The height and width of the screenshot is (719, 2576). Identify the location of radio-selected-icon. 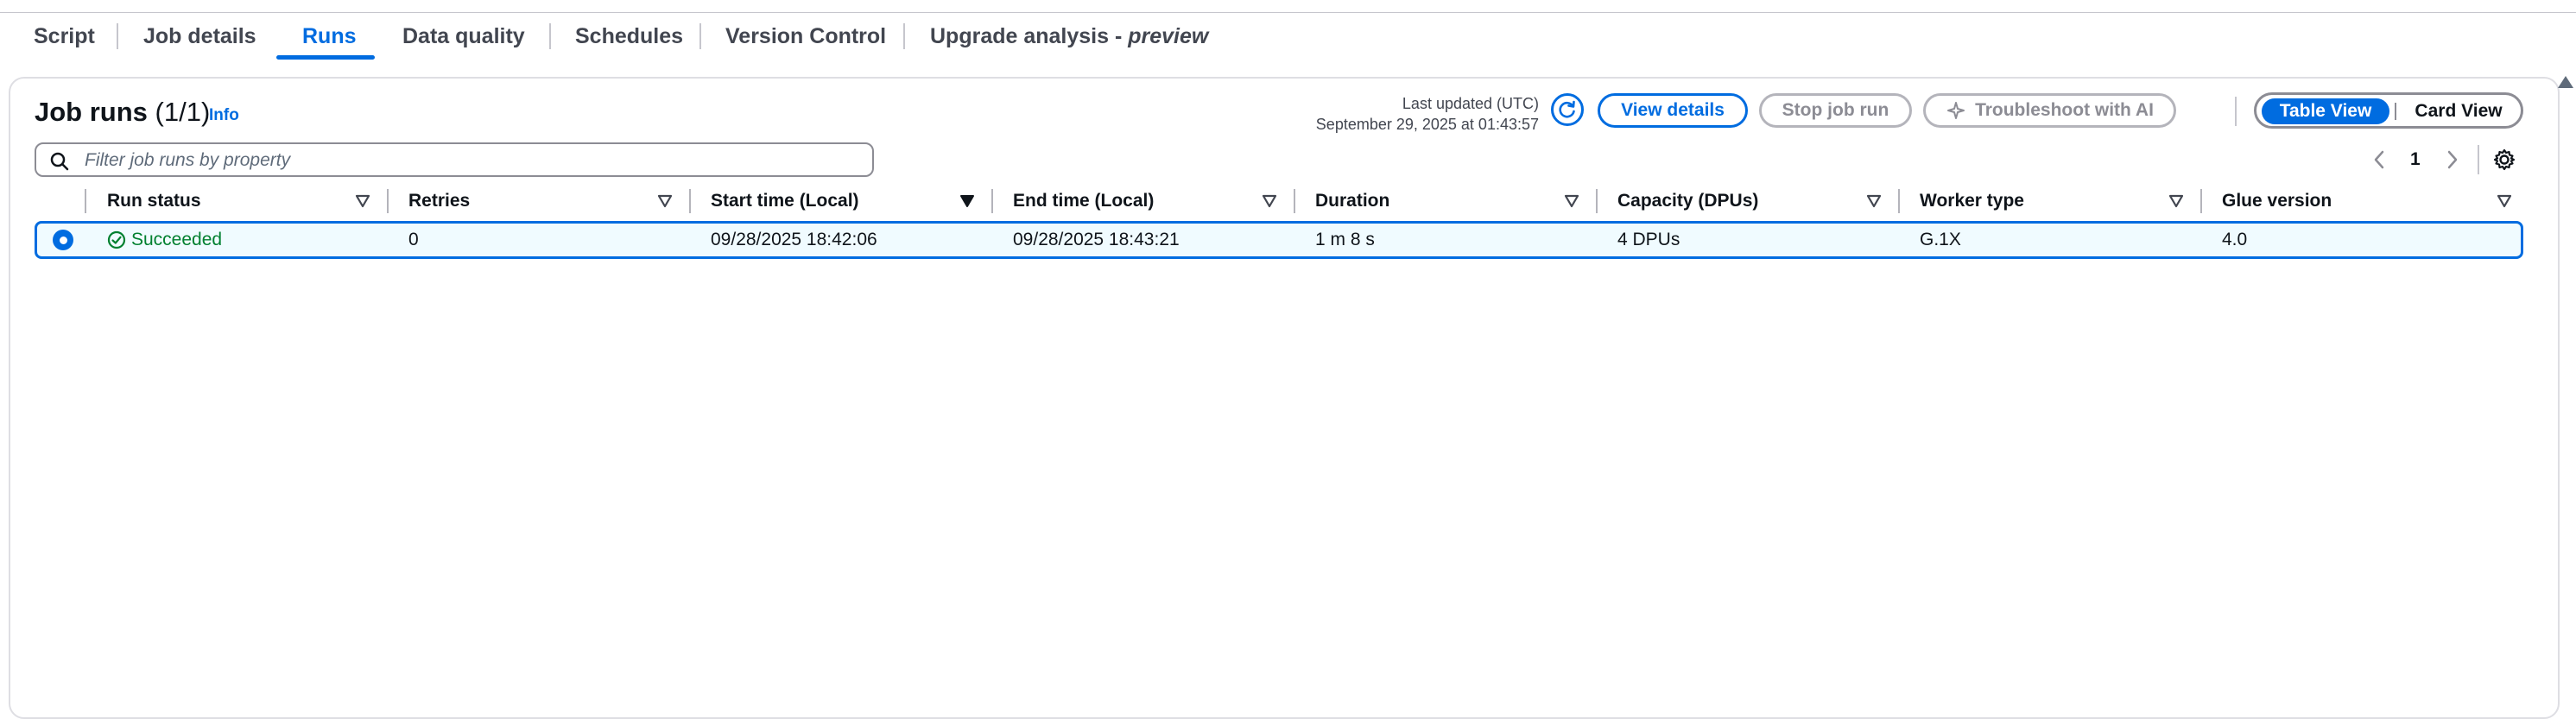
(63, 240).